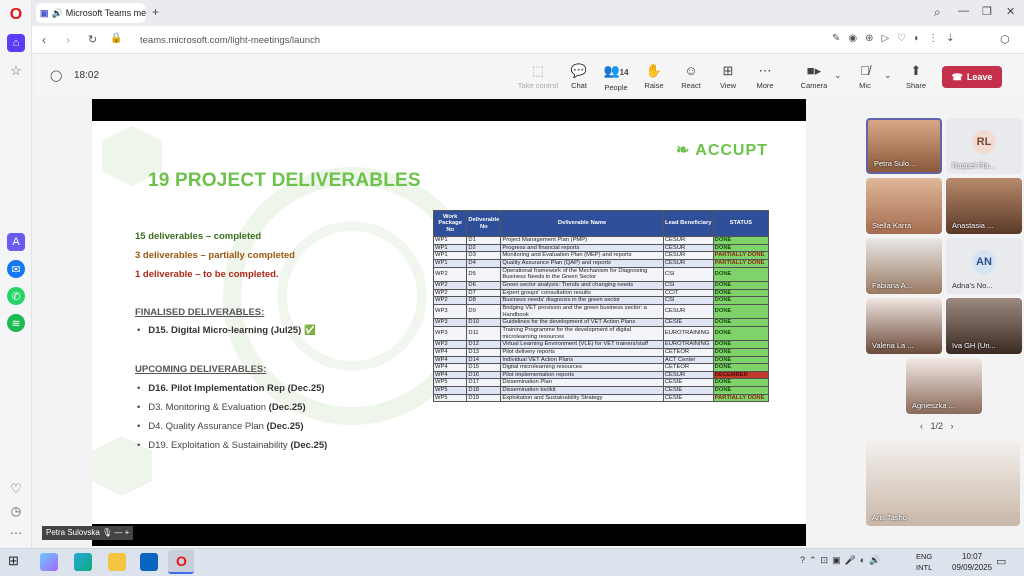 This screenshot has height=576, width=1024. What do you see at coordinates (528, 13) in the screenshot?
I see `tab-strip` at bounding box center [528, 13].